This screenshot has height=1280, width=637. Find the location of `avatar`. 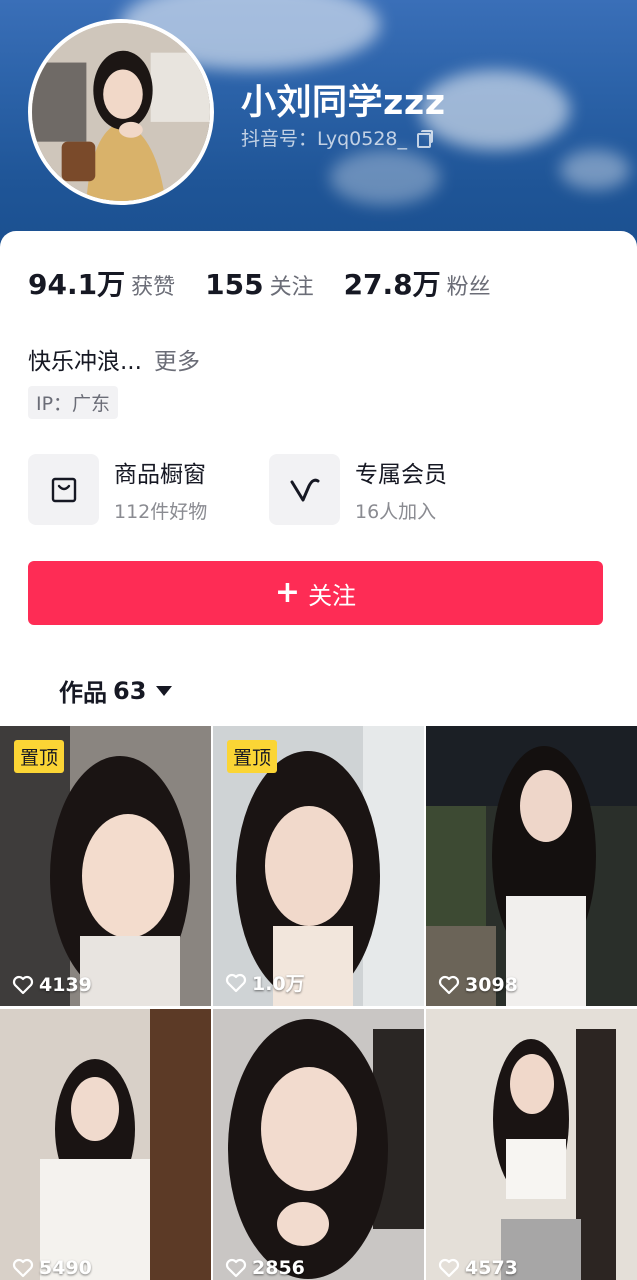

avatar is located at coordinates (121, 112).